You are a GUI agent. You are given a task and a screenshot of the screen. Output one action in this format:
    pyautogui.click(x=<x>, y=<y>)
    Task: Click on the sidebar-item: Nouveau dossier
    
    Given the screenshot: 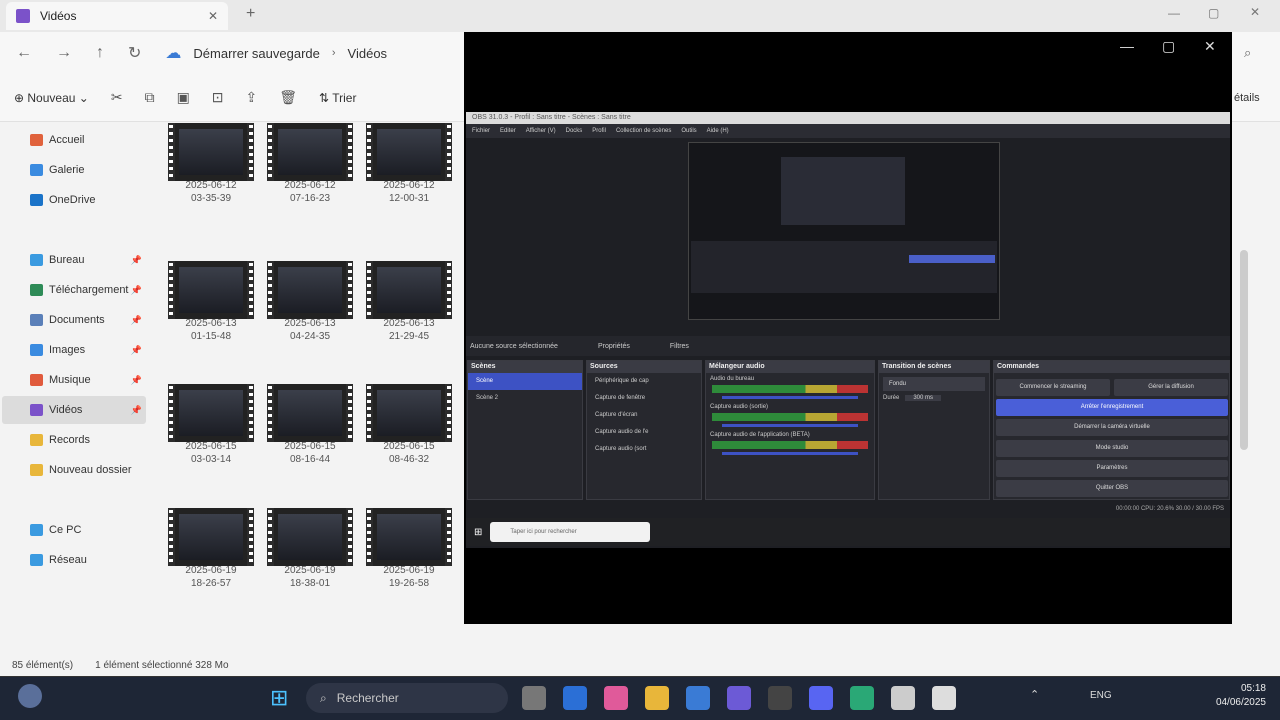 What is the action you would take?
    pyautogui.click(x=89, y=470)
    